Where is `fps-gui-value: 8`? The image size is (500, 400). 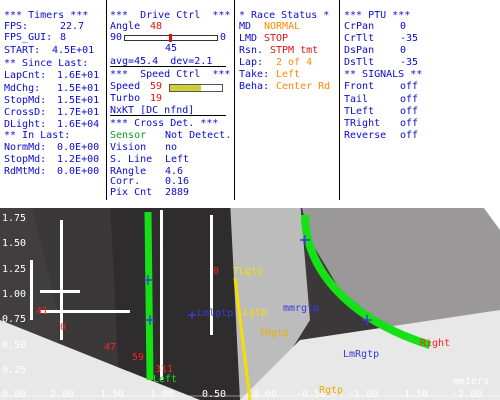
fps-gui-value: 8 is located at coordinates (63, 37).